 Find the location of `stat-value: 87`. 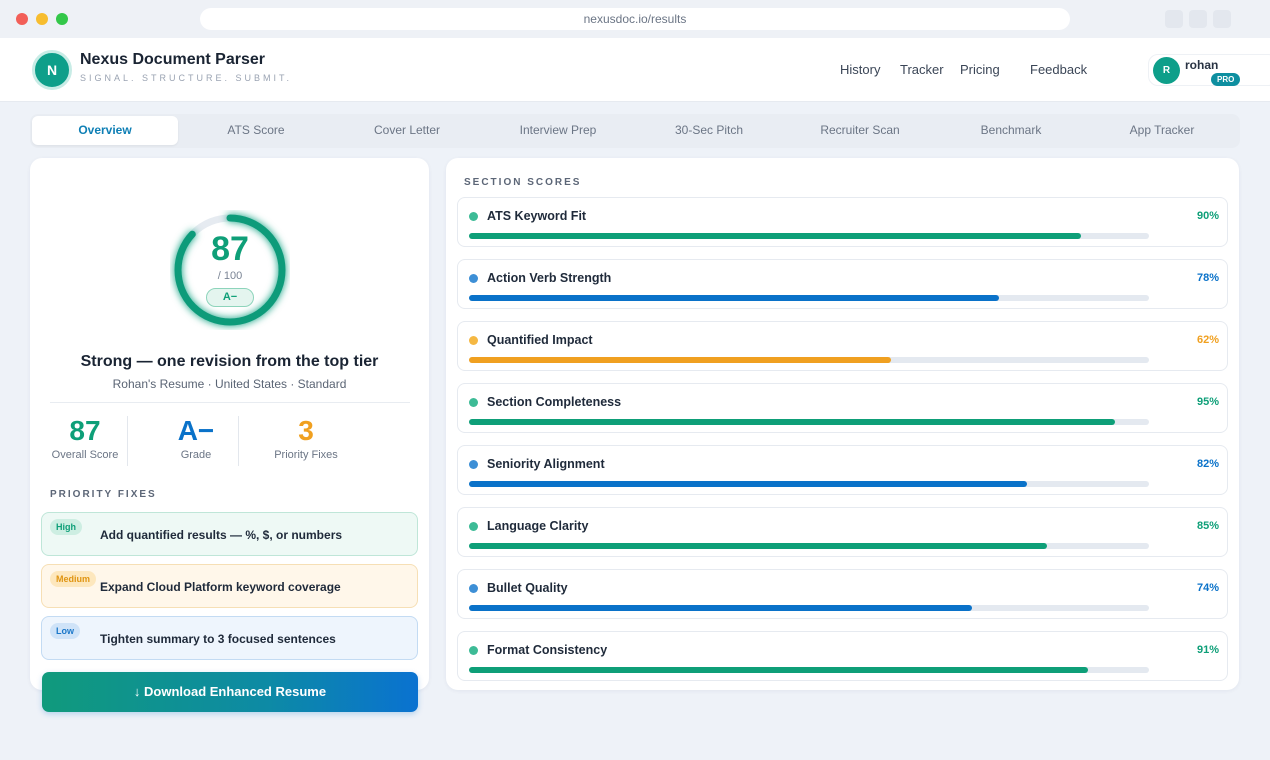

stat-value: 87 is located at coordinates (85, 430).